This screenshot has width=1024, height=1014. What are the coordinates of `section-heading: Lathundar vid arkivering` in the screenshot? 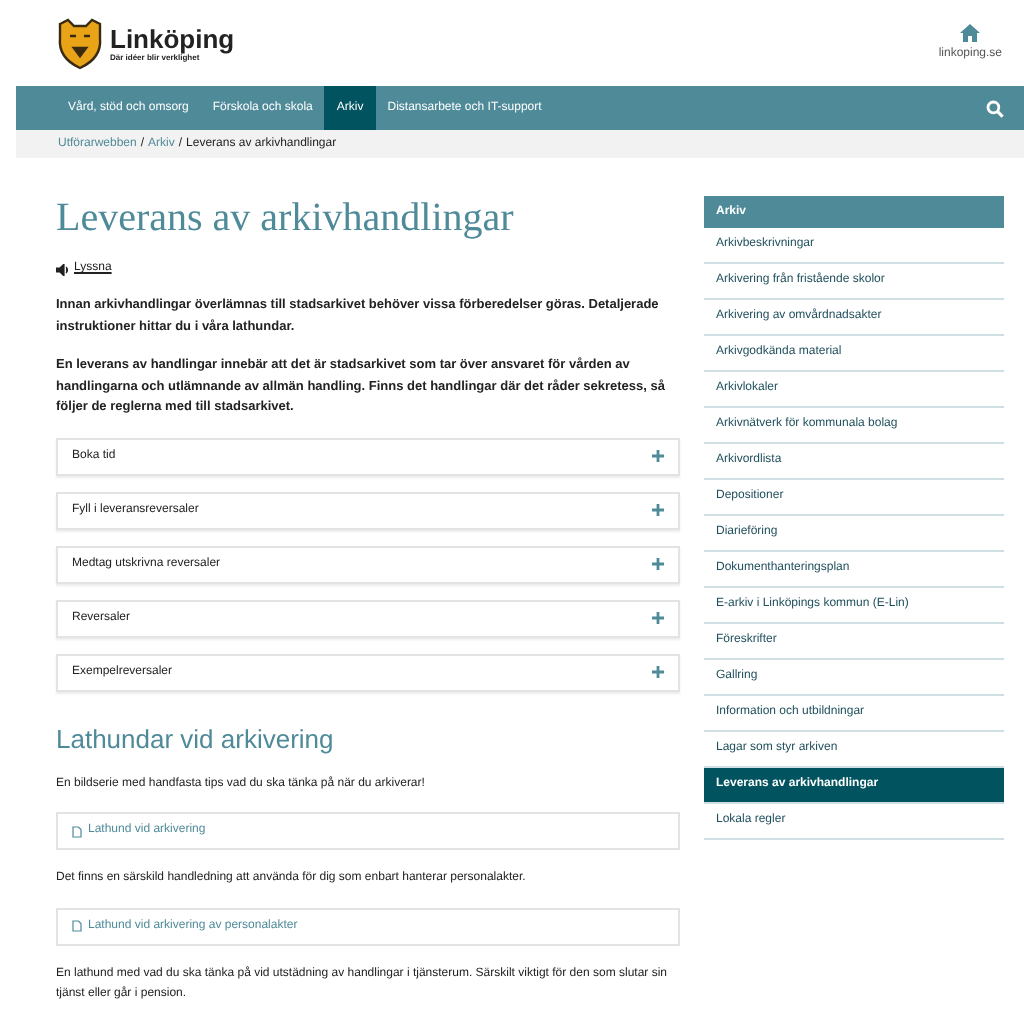 It's located at (196, 739).